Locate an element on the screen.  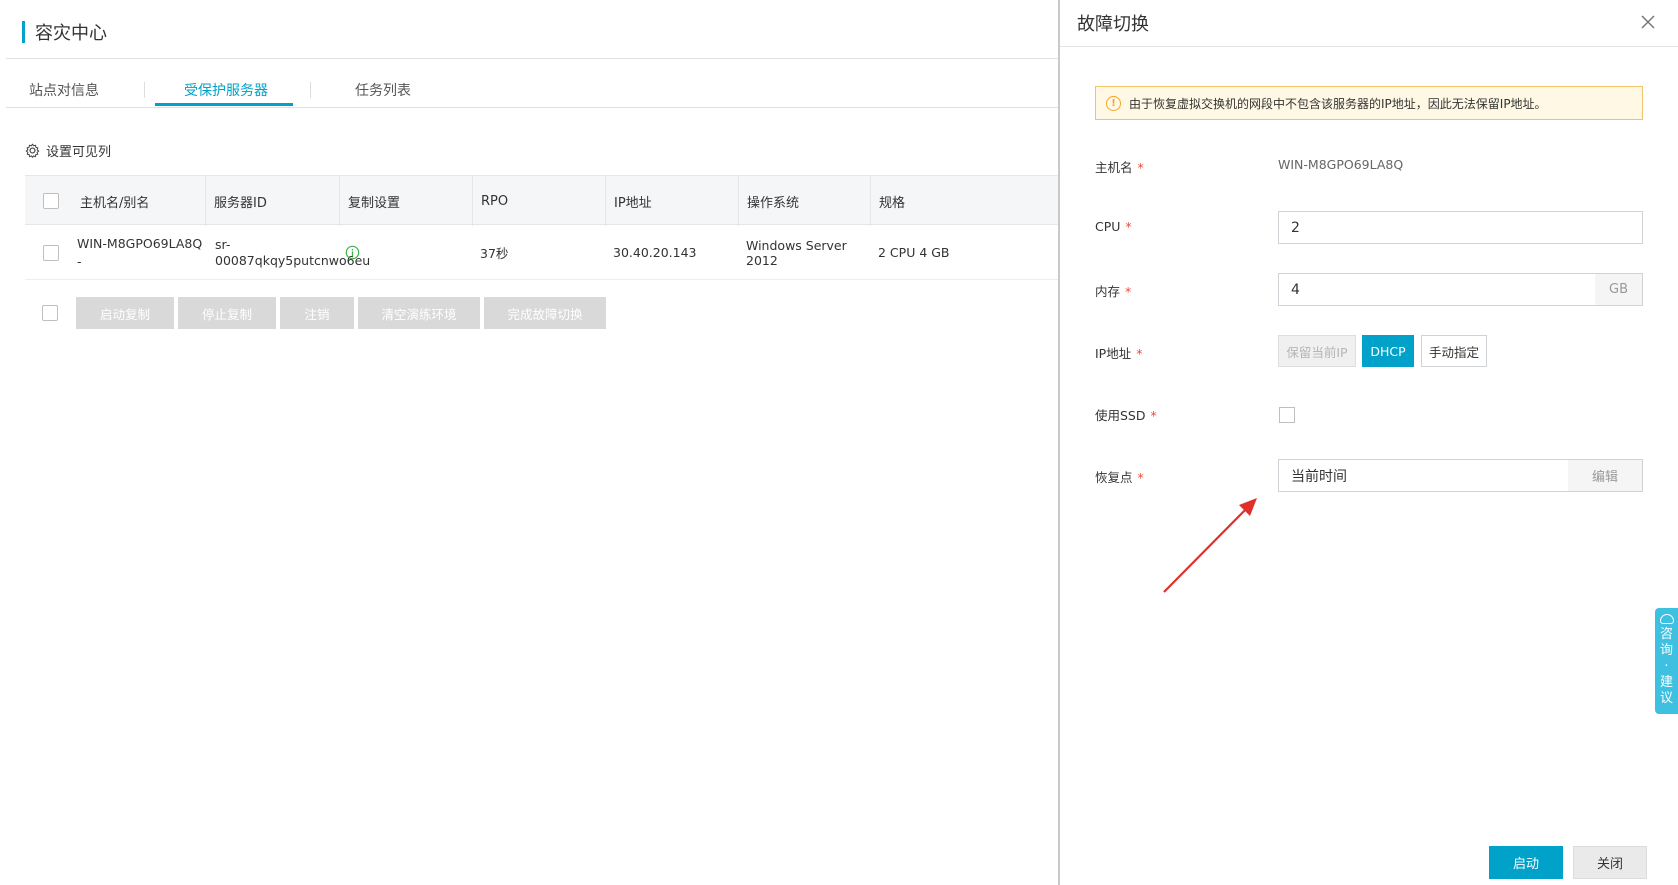
page-title: 容灾中心 is located at coordinates (64, 32).